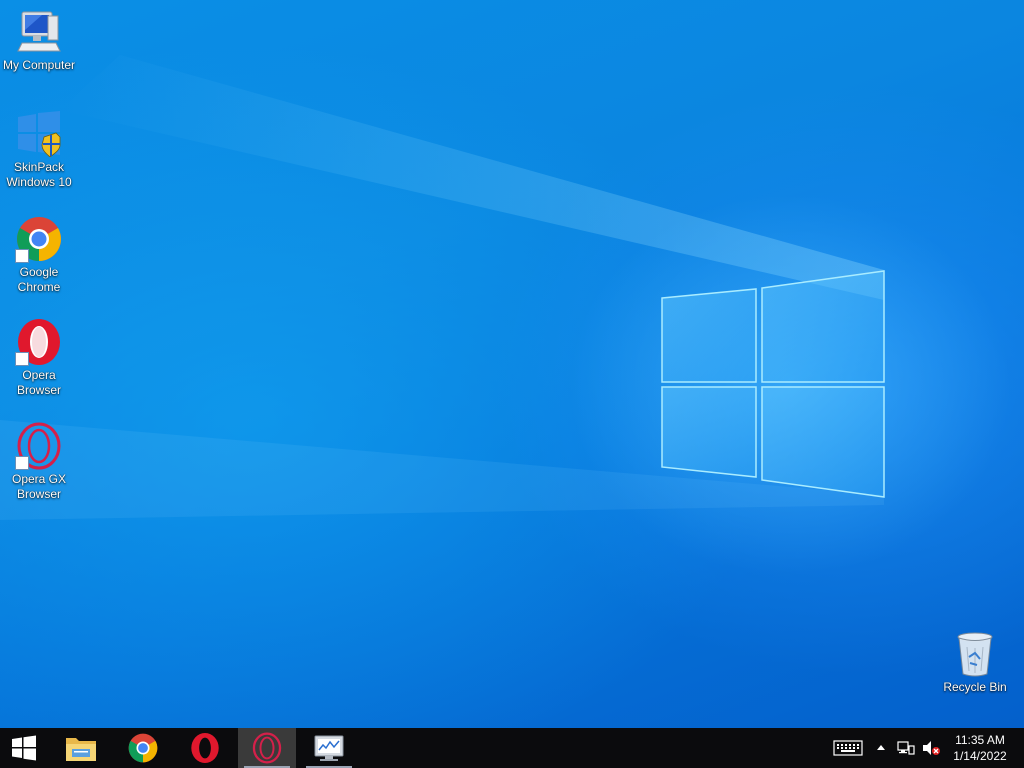  I want to click on taskbar-performance-monitor, so click(329, 748).